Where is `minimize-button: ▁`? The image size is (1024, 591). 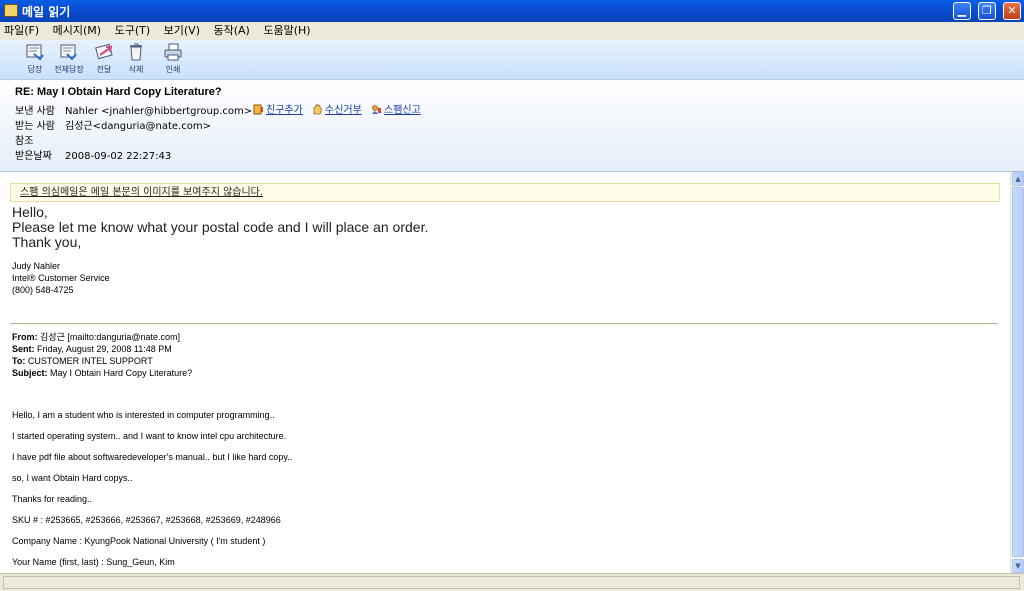
minimize-button: ▁ is located at coordinates (961, 11).